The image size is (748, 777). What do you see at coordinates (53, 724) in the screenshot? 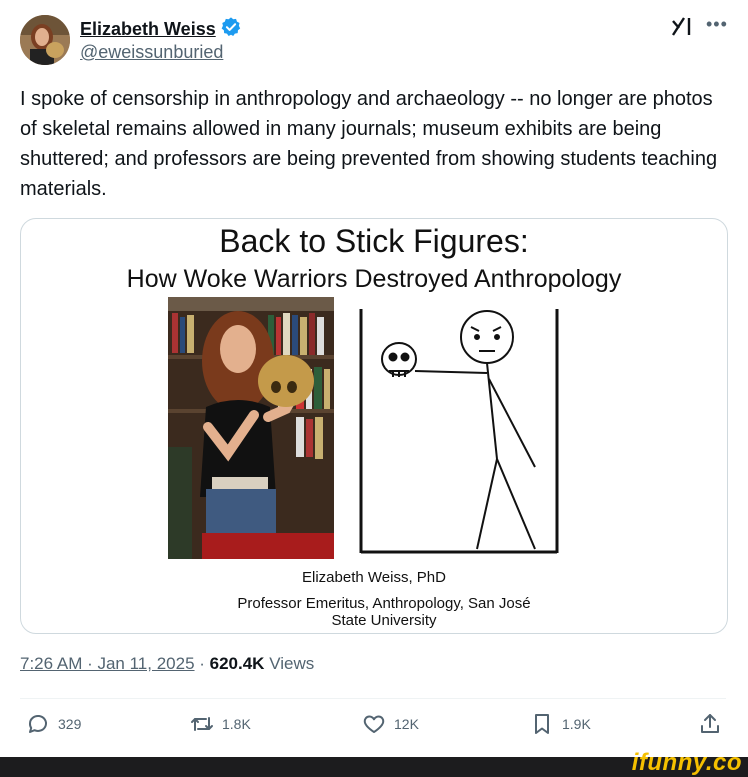
I see `reply-button: 329` at bounding box center [53, 724].